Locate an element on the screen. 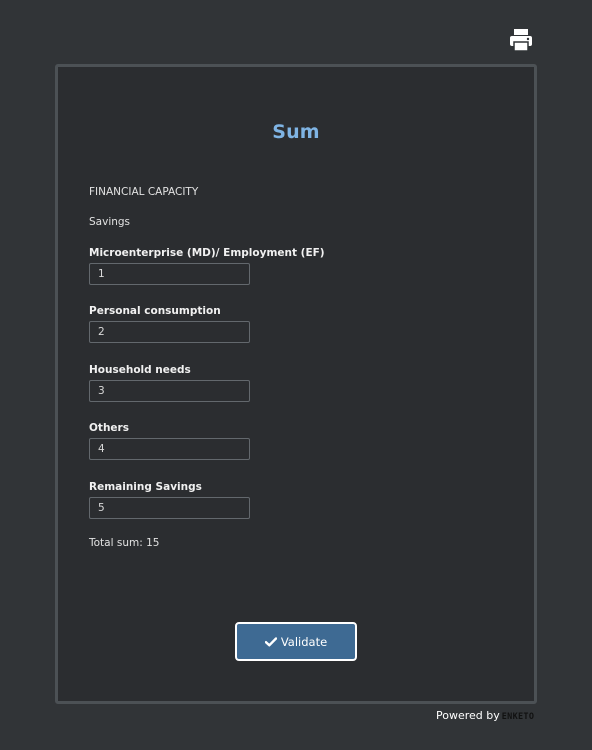 This screenshot has width=592, height=750. validate-button: Validate is located at coordinates (296, 641).